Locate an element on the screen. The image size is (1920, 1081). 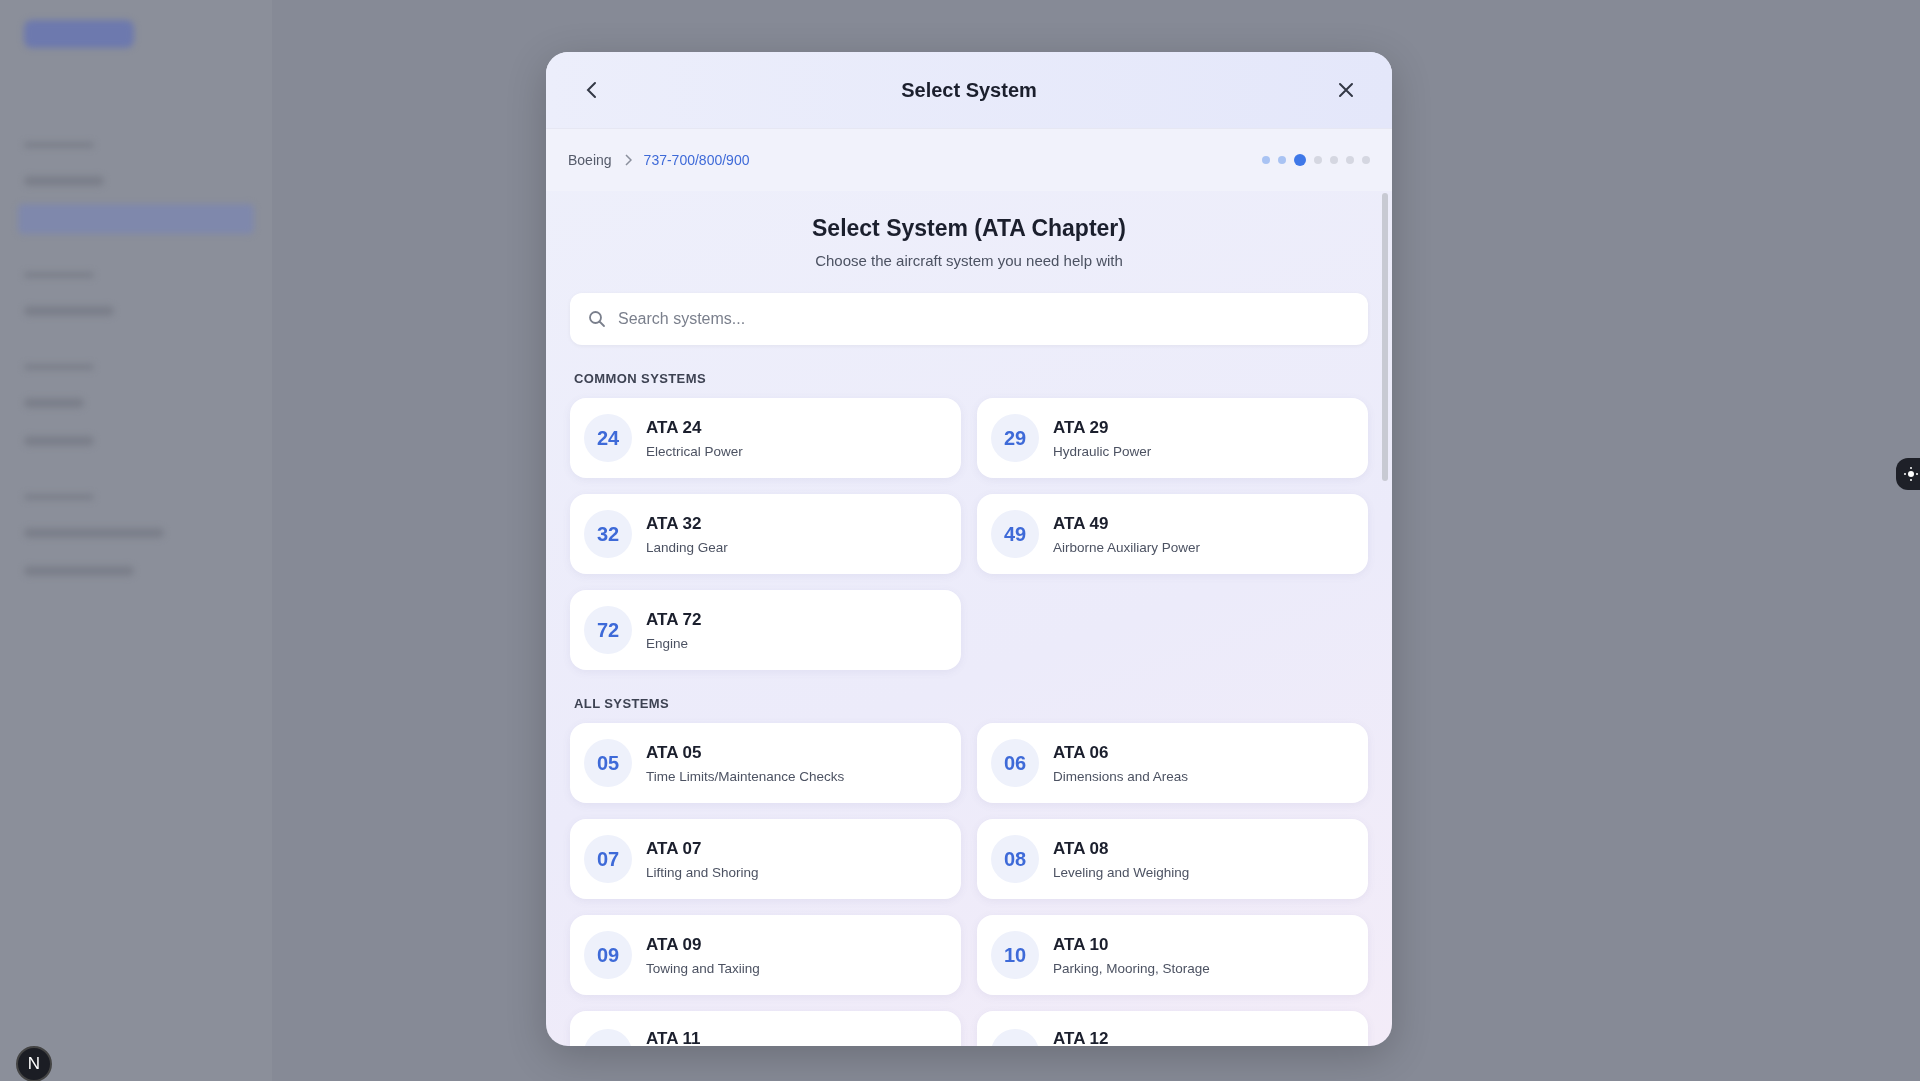
breadcrumb-link: Boeing is located at coordinates (590, 160).